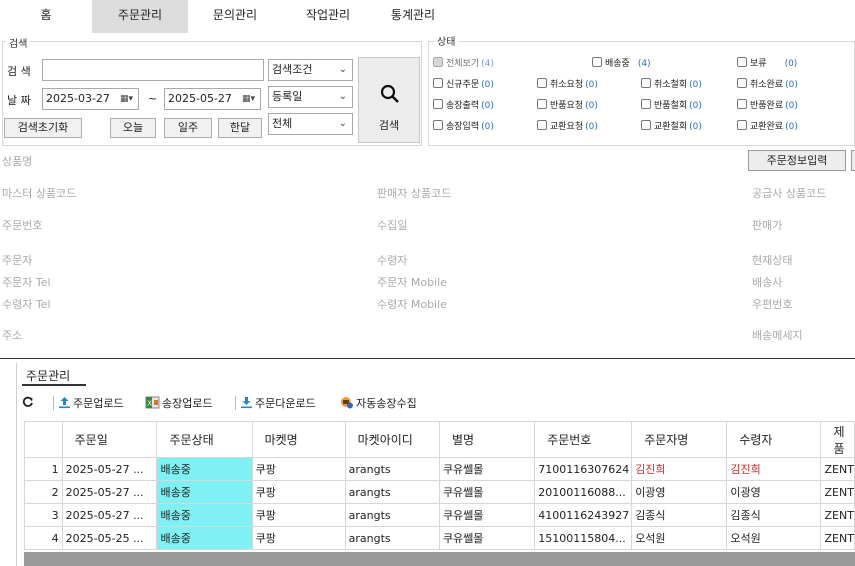 This screenshot has width=855, height=566. Describe the element at coordinates (487, 439) in the screenshot. I see `column-header-nickname: 별명` at that location.